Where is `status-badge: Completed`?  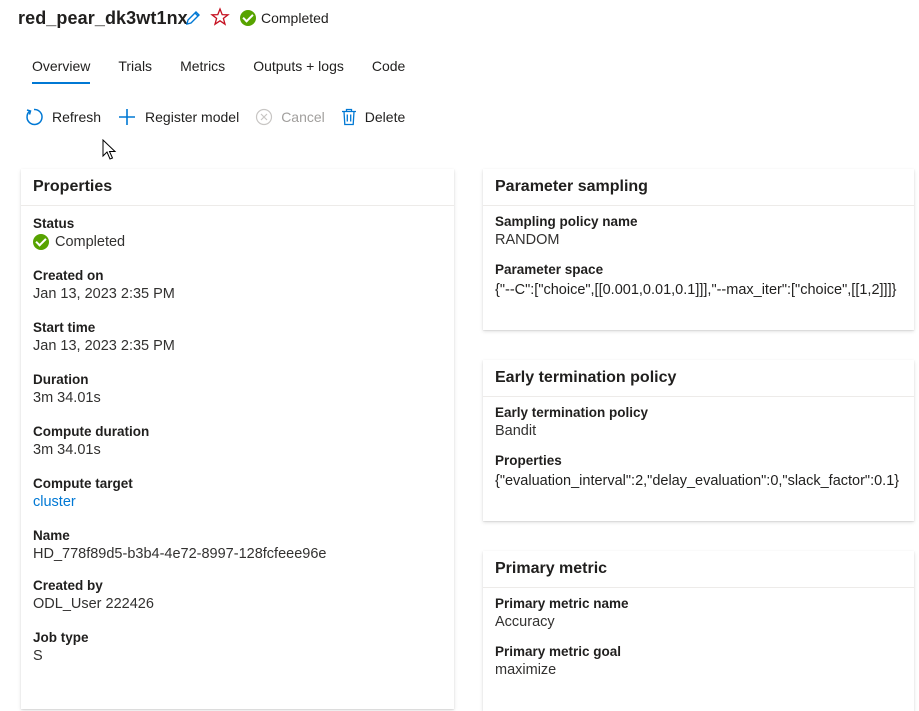 status-badge: Completed is located at coordinates (284, 18).